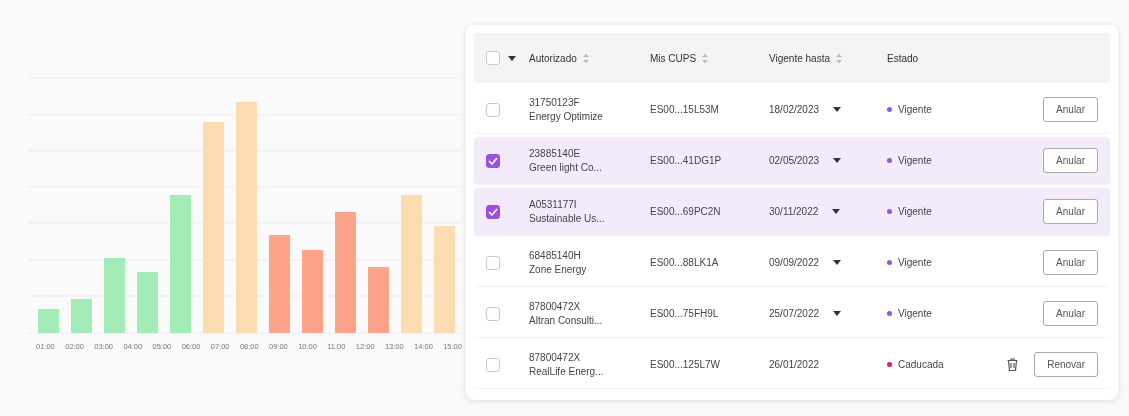  I want to click on table-cell: ES00...75FH9L, so click(684, 313).